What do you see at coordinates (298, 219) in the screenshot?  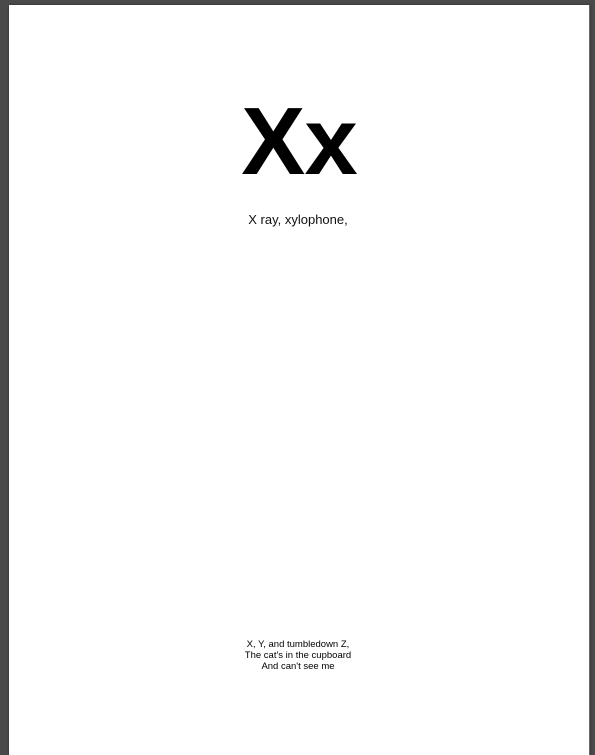 I see `example-words: X ray, xylophone,` at bounding box center [298, 219].